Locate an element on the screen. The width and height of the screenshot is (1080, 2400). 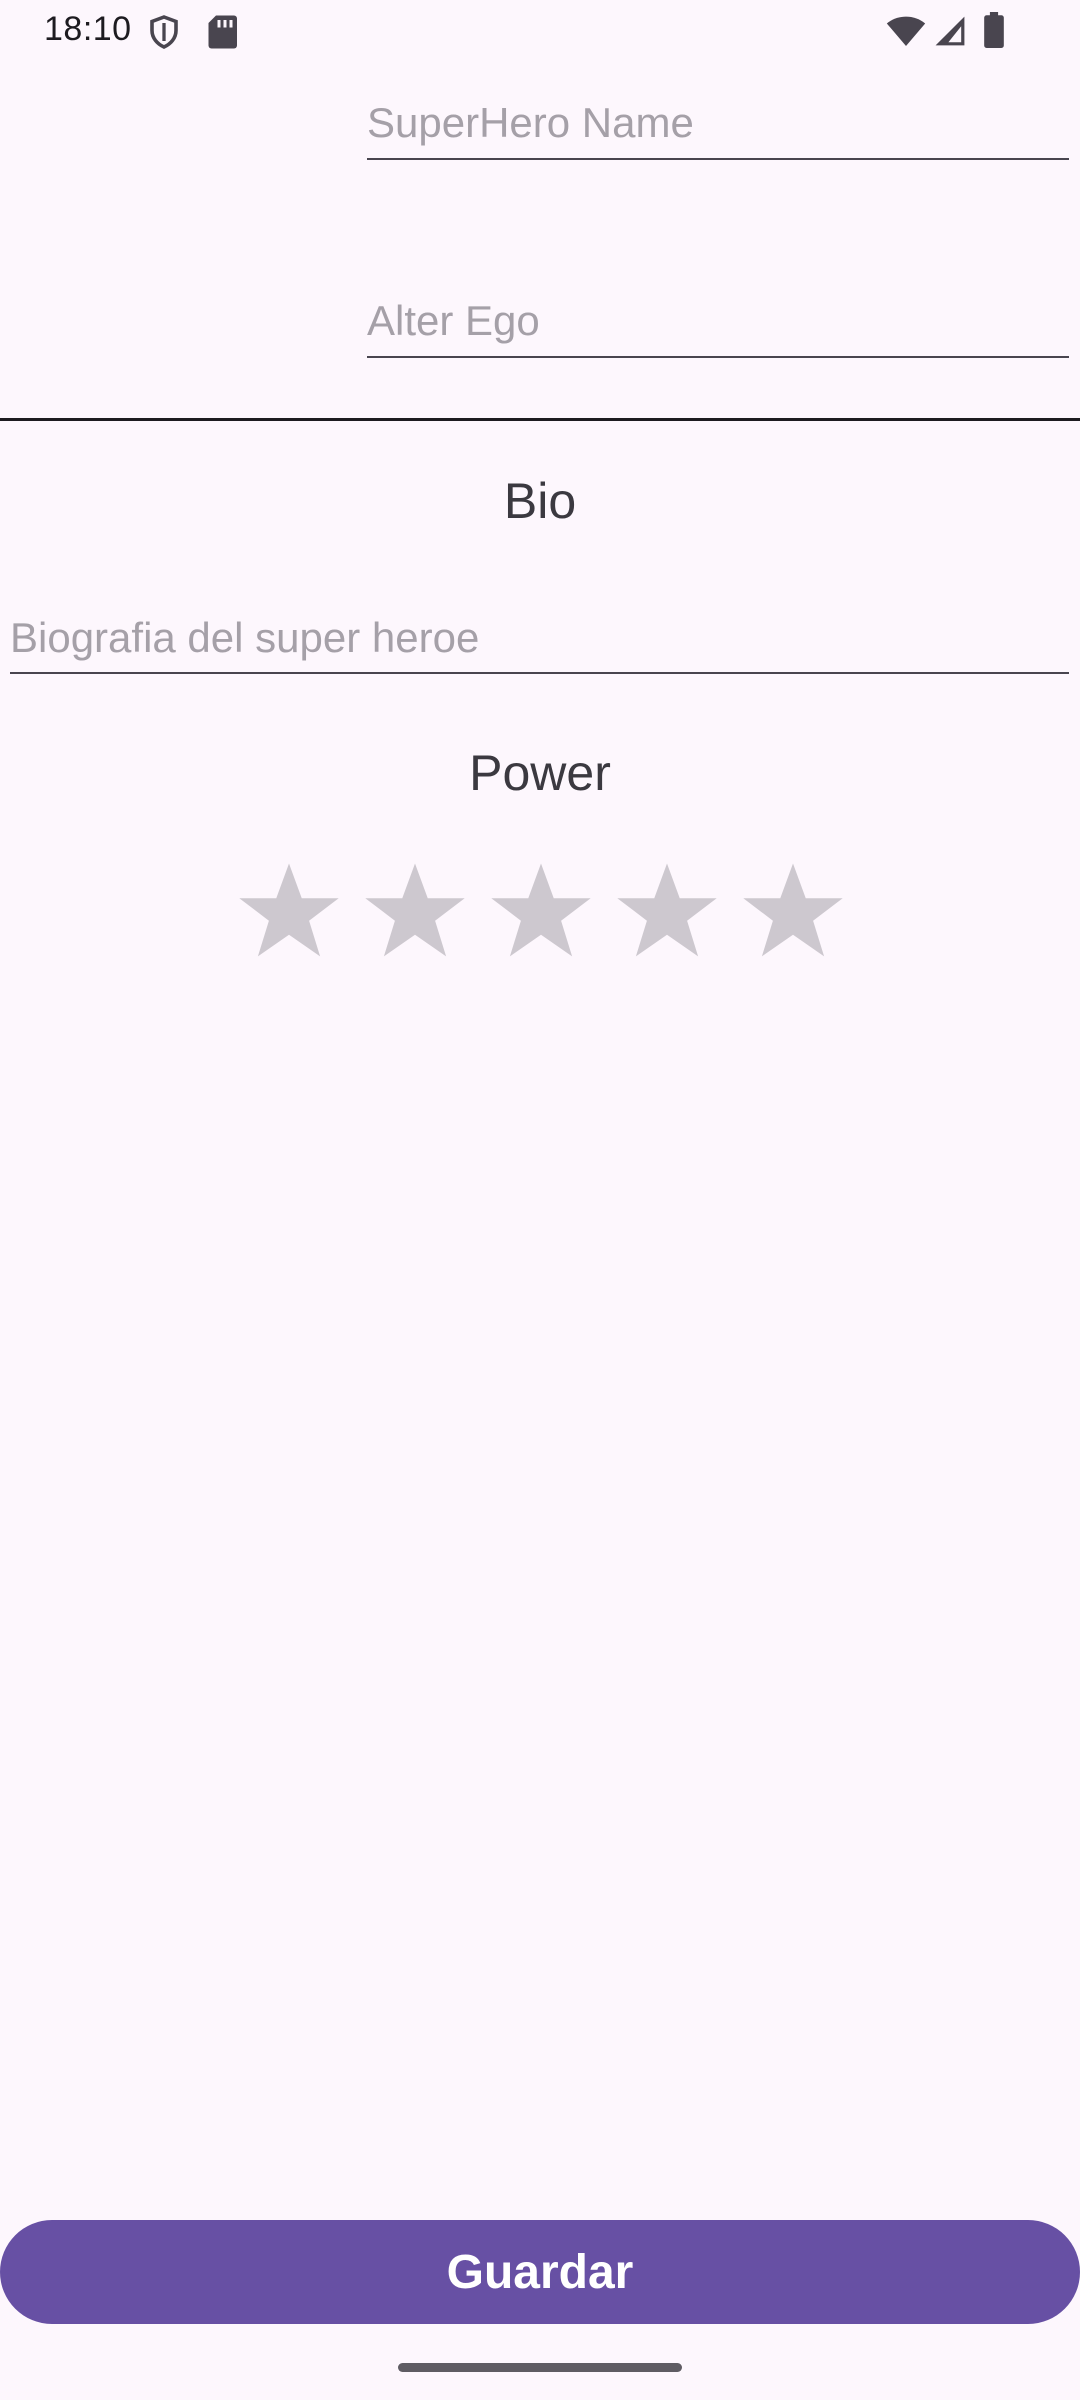
alter-ego-input is located at coordinates (718, 321).